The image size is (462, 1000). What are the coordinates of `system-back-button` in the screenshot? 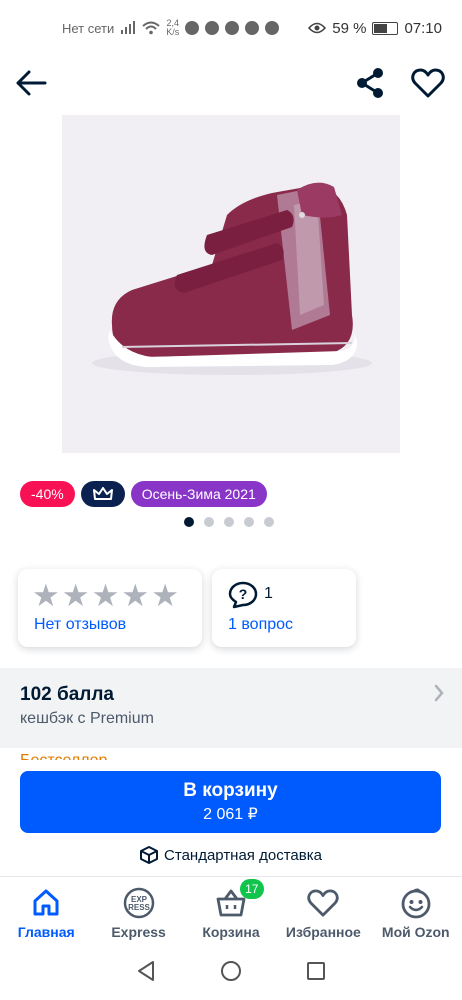 It's located at (146, 973).